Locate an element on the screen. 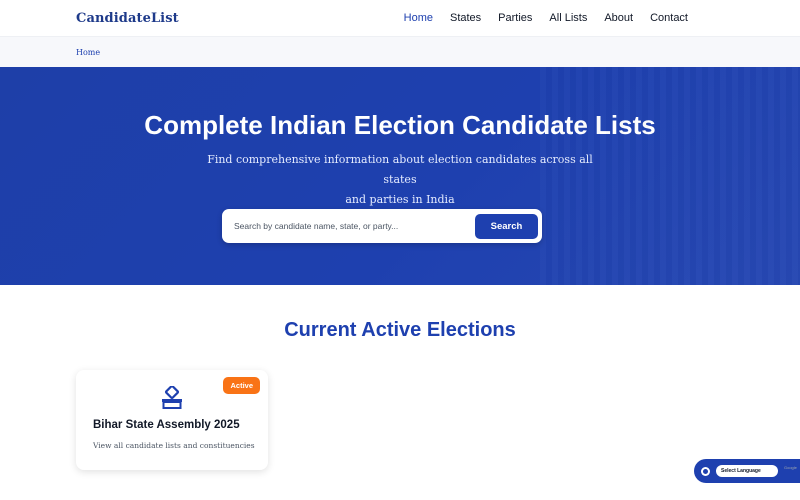  section-title-active-elections: Current Active Elections is located at coordinates (400, 330).